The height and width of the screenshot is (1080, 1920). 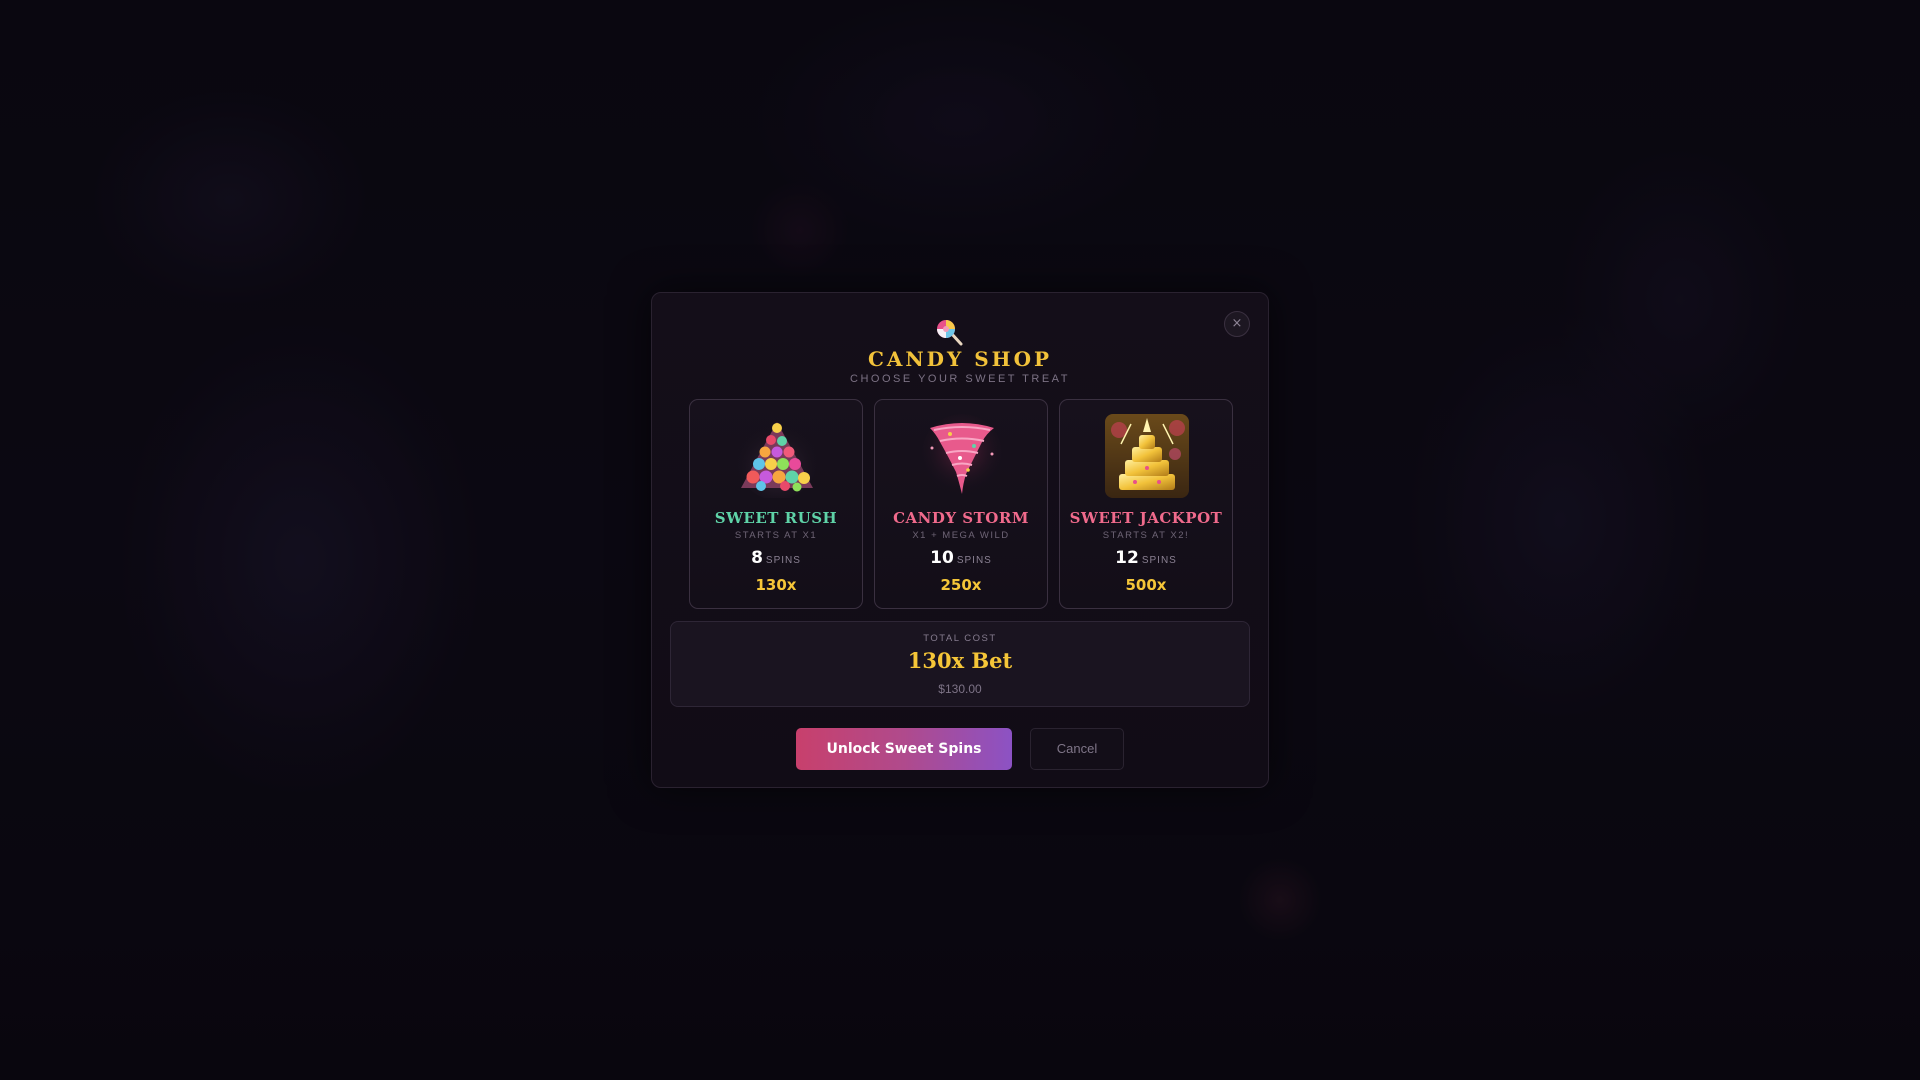 I want to click on package-name: CANDY STORM, so click(x=961, y=518).